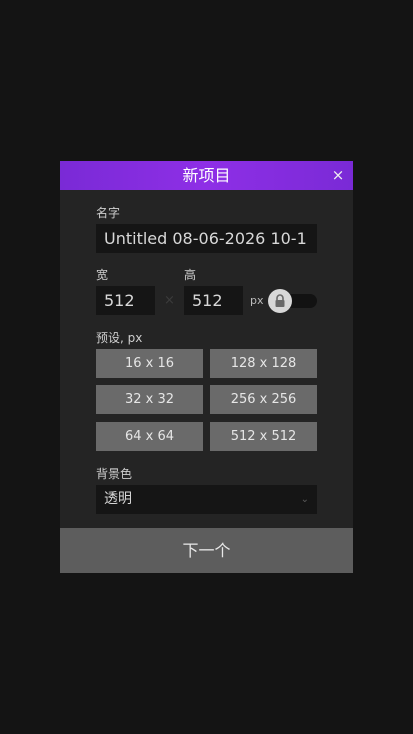 The width and height of the screenshot is (413, 734). What do you see at coordinates (149, 436) in the screenshot?
I see `preset-64x64-button: 64 x 64` at bounding box center [149, 436].